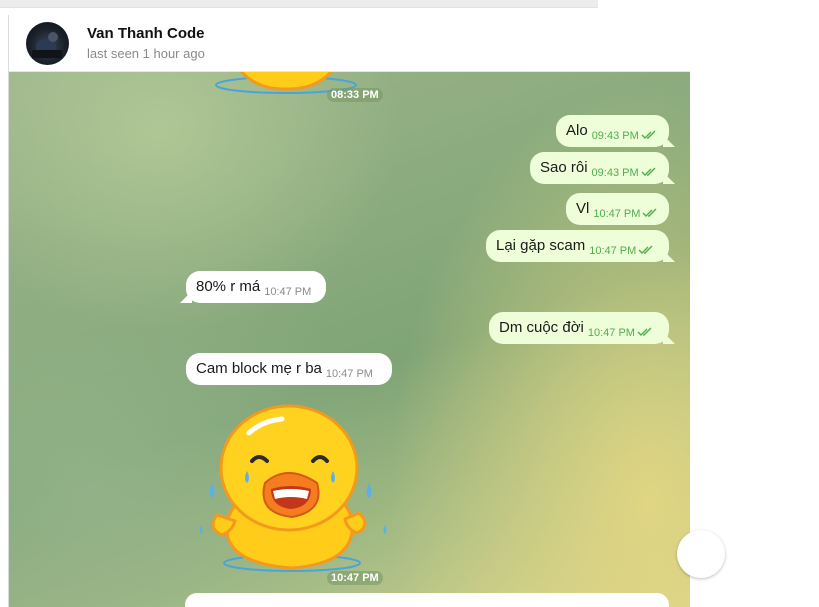 Image resolution: width=819 pixels, height=607 pixels. What do you see at coordinates (564, 167) in the screenshot?
I see `message-text: Sao rôi` at bounding box center [564, 167].